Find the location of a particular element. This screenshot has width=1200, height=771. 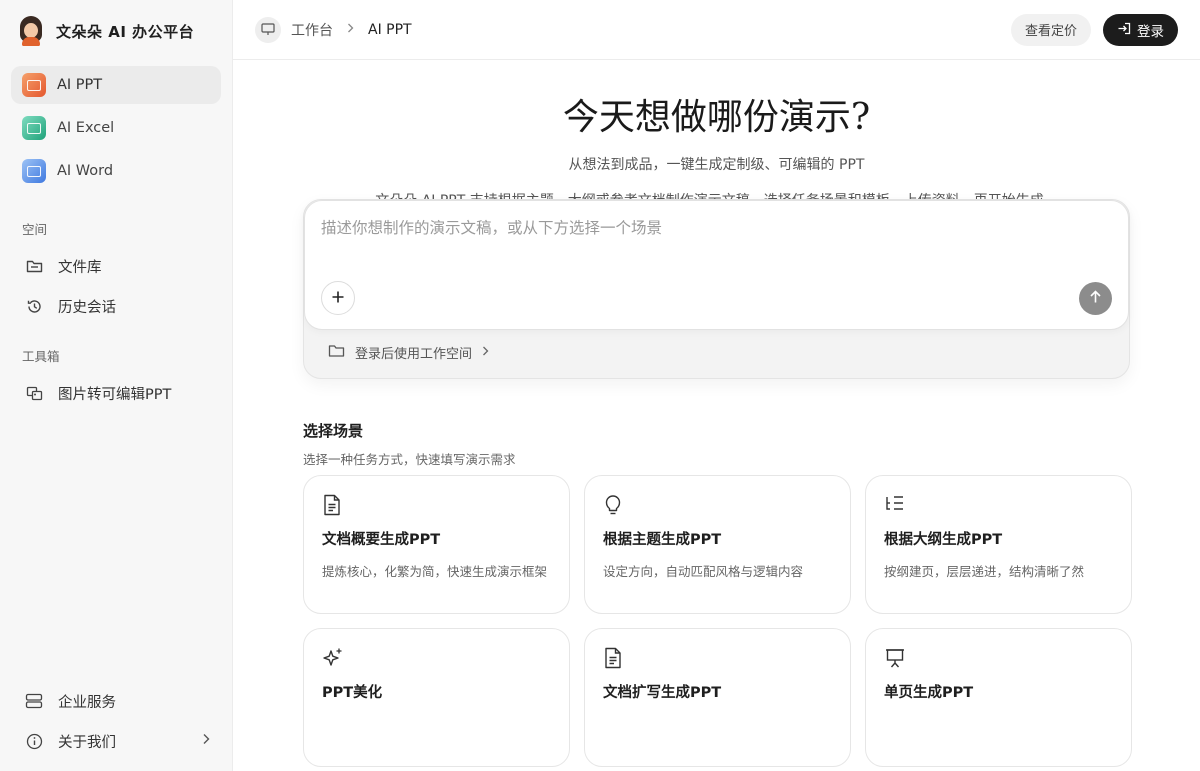

sidebar-item-history: 历史会话 is located at coordinates (116, 306).